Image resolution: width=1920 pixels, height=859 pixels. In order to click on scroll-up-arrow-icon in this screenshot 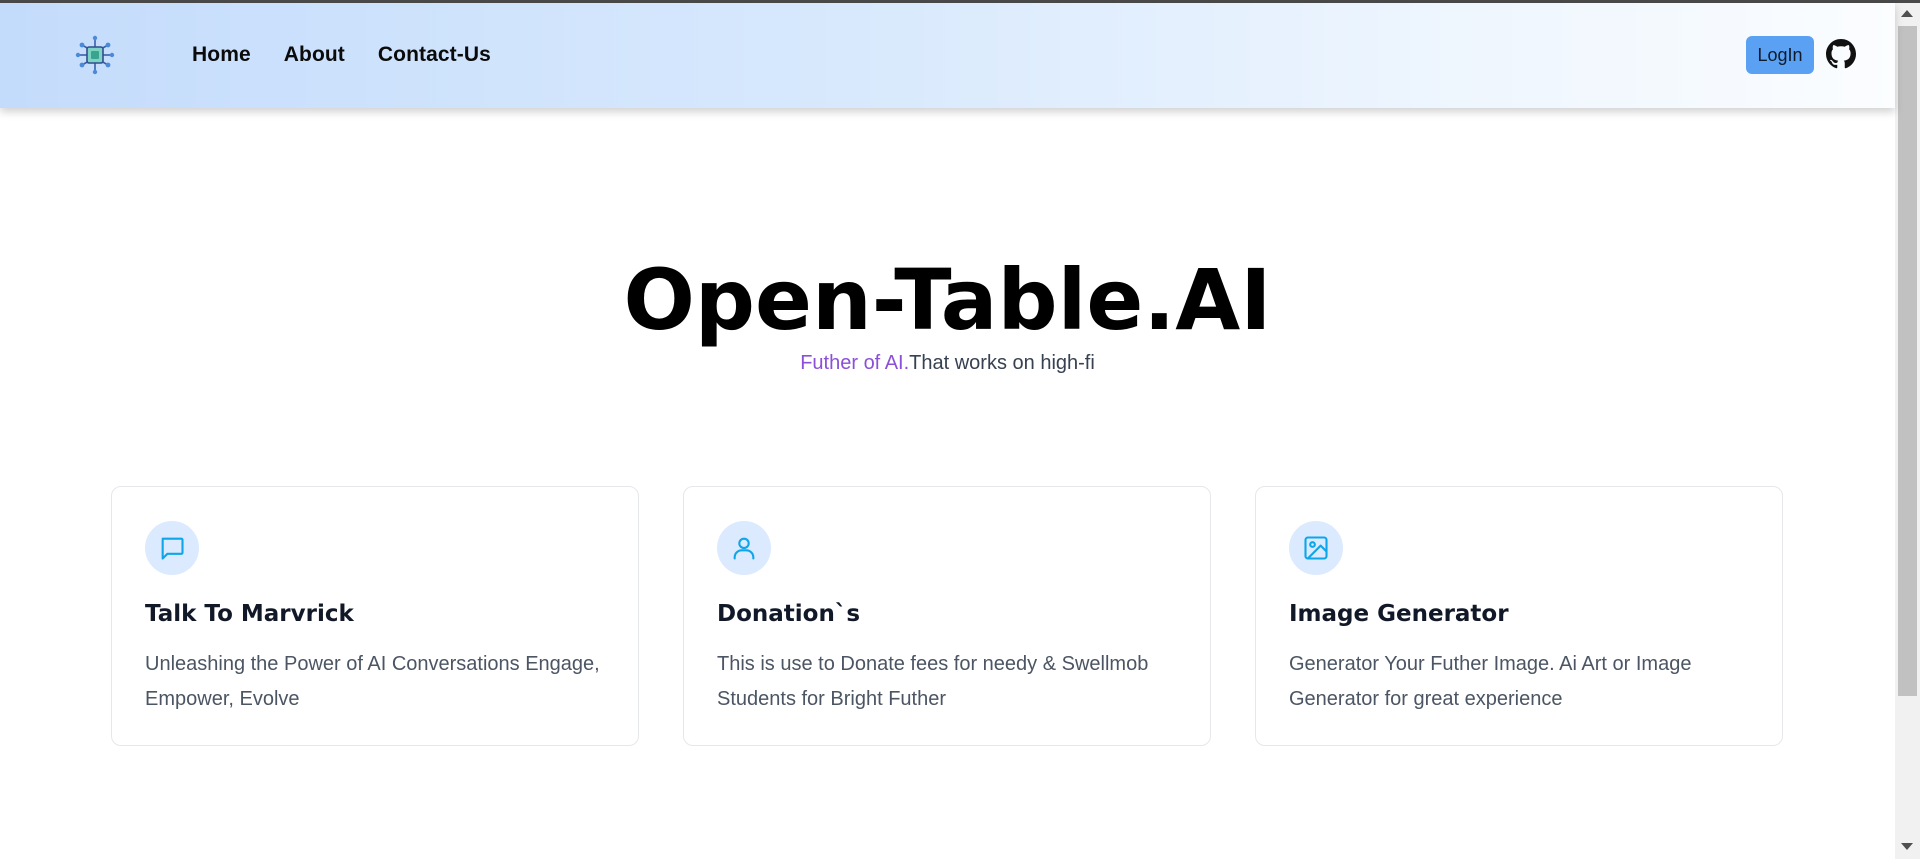, I will do `click(1907, 13)`.